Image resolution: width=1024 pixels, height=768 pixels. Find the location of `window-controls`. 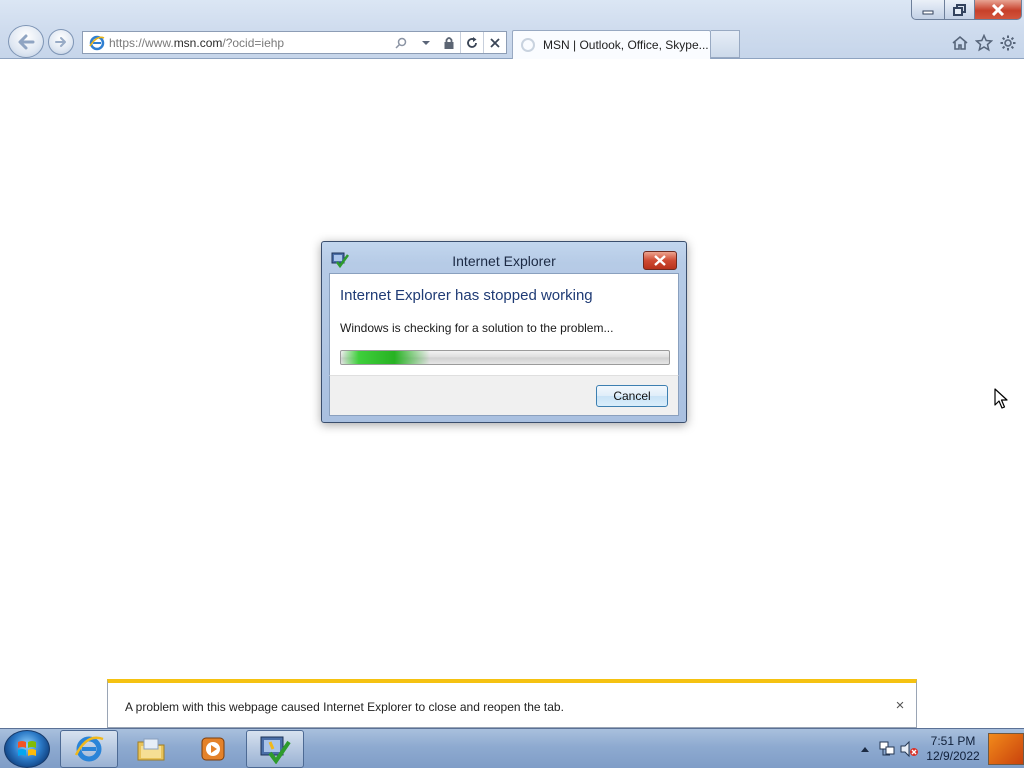

window-controls is located at coordinates (966, 10).